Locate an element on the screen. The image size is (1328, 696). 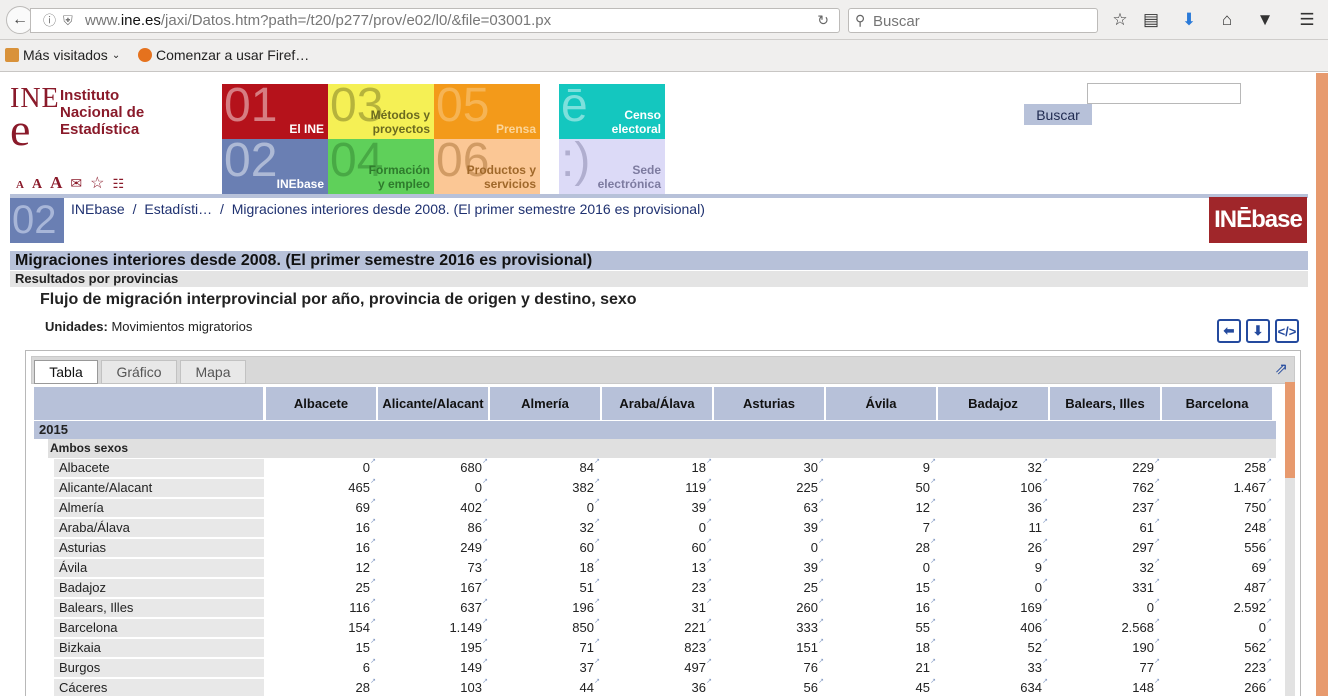
row-label: Albacete is located at coordinates (159, 468).